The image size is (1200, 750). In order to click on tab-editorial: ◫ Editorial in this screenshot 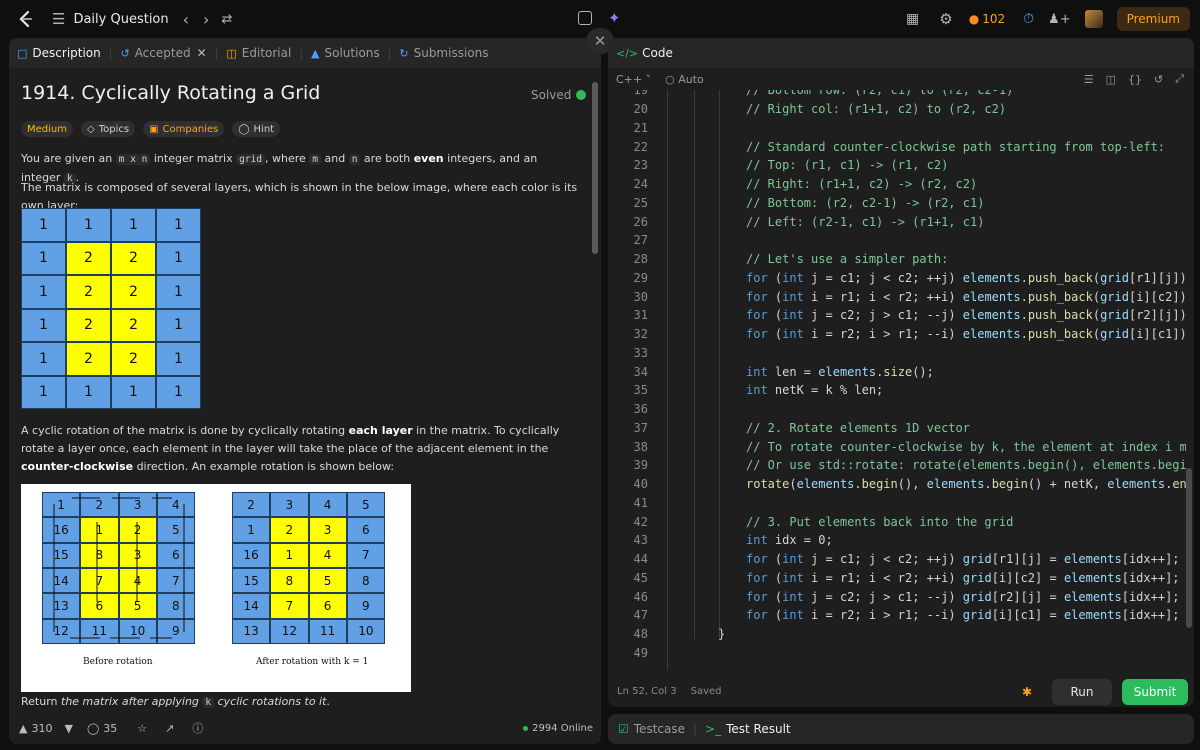, I will do `click(258, 53)`.